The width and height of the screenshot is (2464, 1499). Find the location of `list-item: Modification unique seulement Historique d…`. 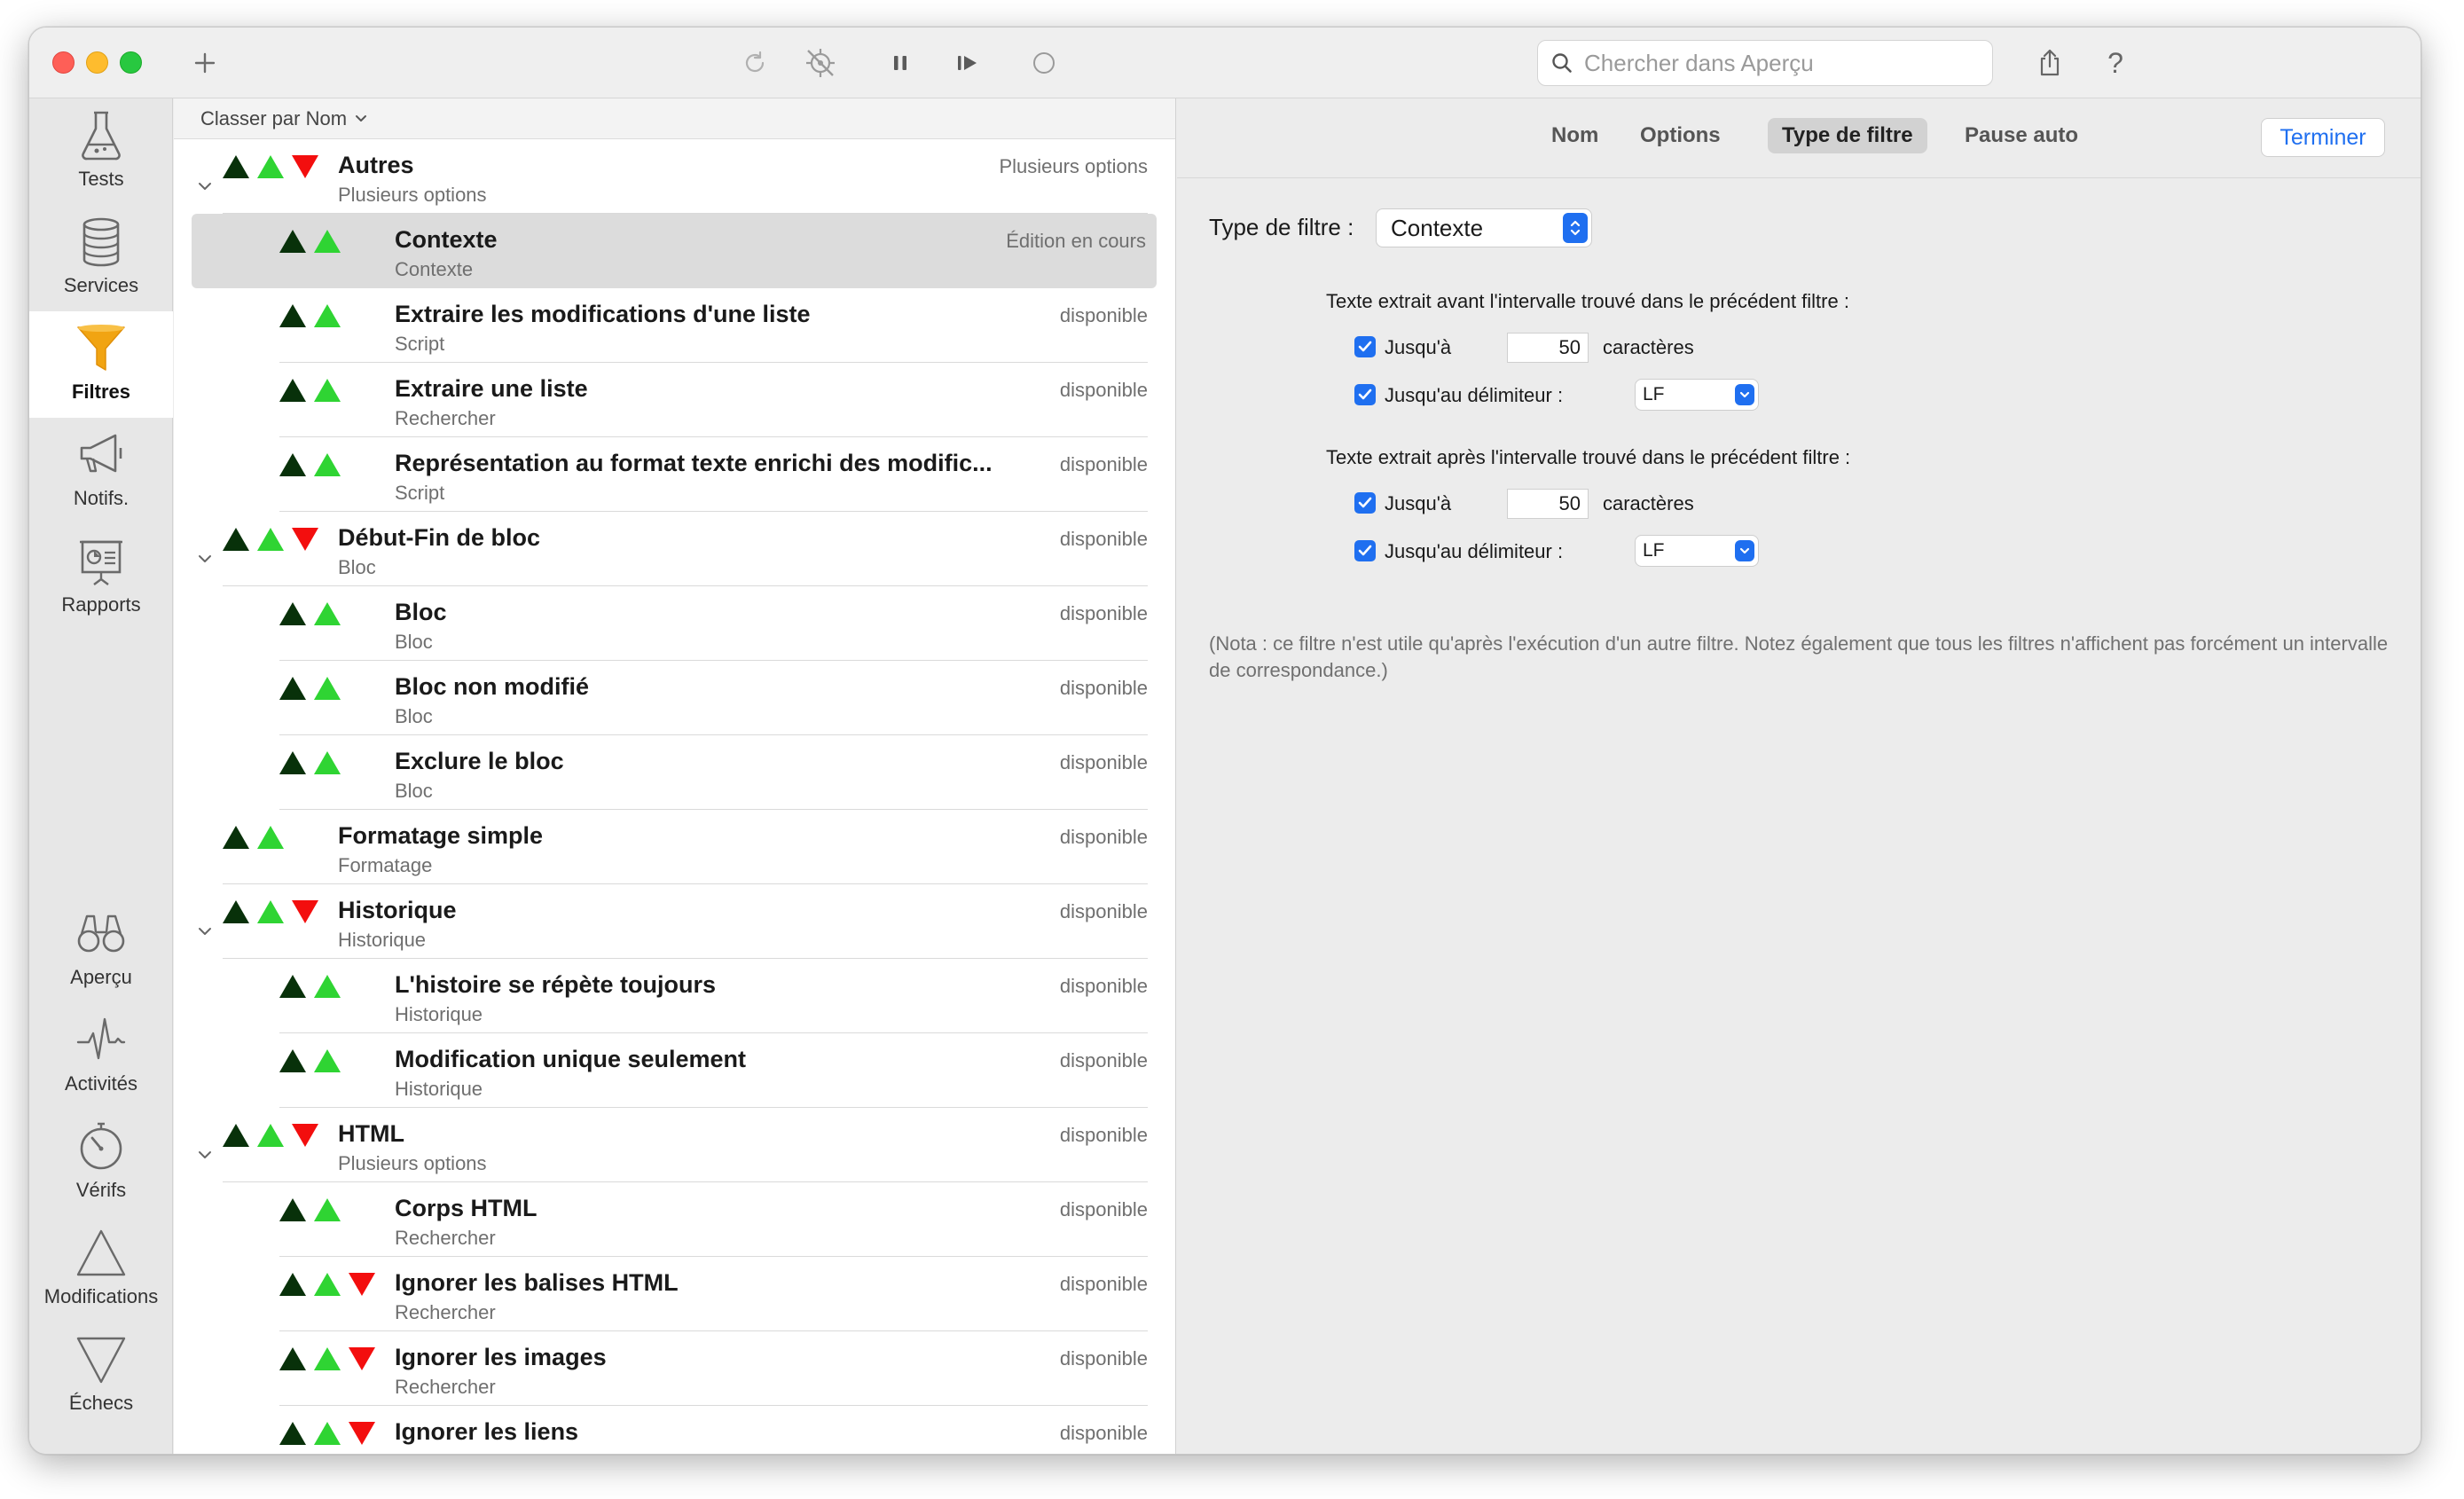

list-item: Modification unique seulement Historique d… is located at coordinates (674, 1070).